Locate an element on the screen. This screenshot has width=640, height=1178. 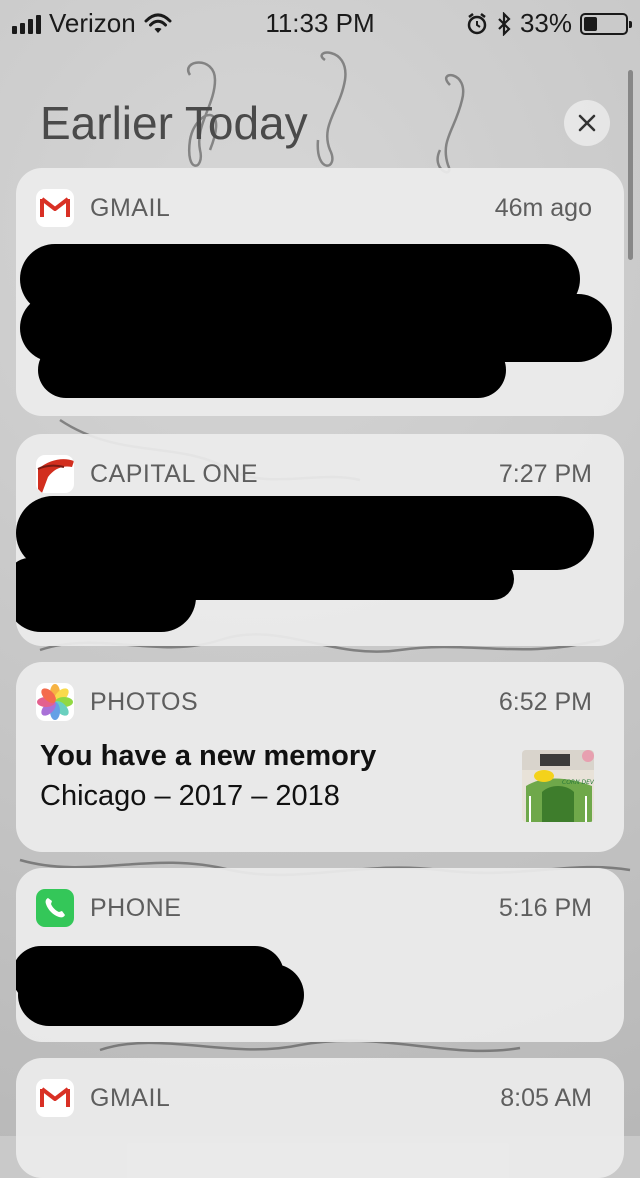
notification-time: 8:05 AM is located at coordinates (546, 1097).